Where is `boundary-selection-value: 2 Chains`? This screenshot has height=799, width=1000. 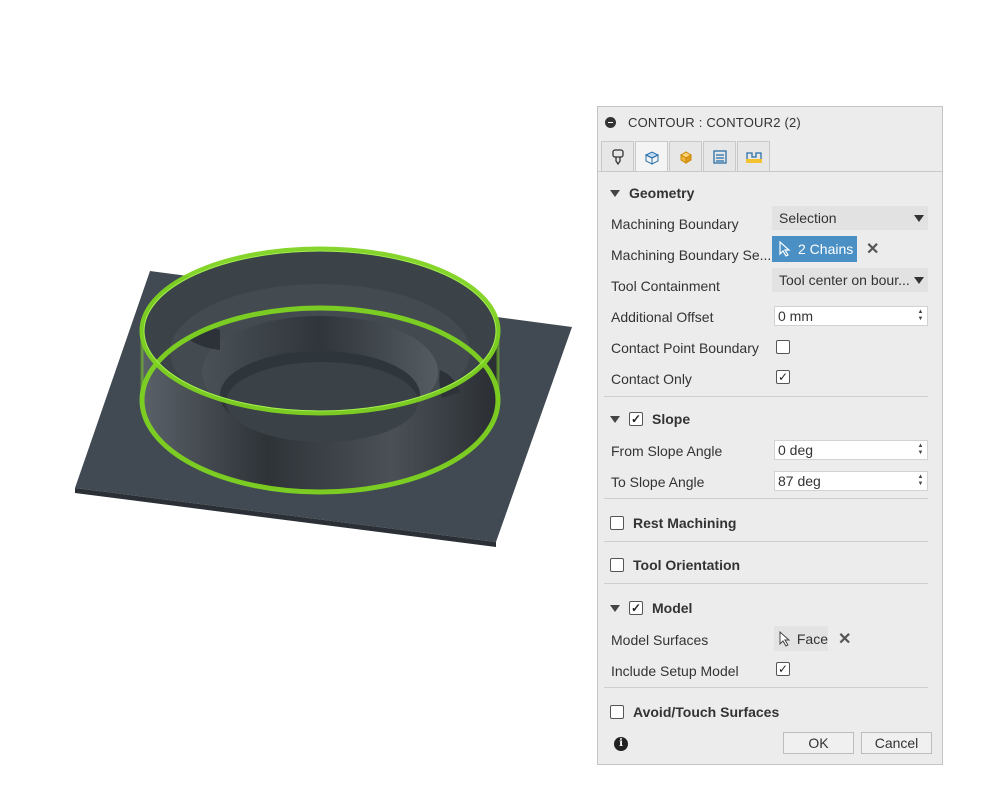 boundary-selection-value: 2 Chains is located at coordinates (826, 249).